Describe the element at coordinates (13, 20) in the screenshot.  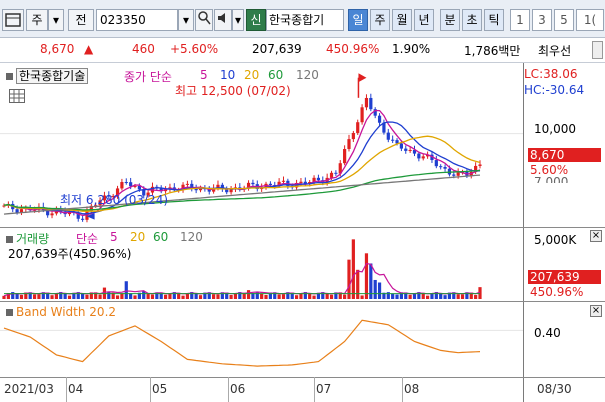
I see `window-menu-icon` at that location.